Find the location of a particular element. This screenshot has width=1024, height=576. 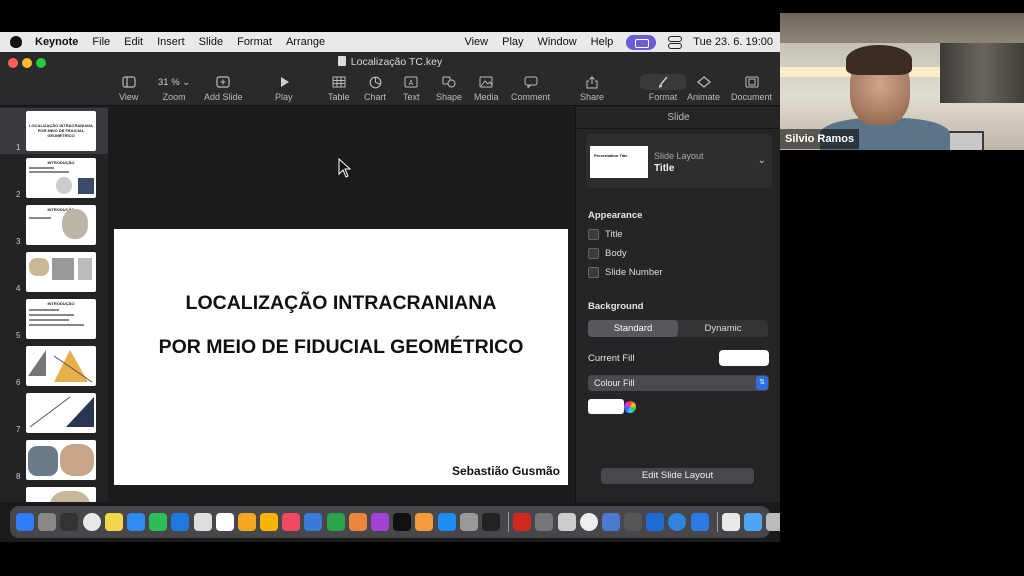

camera-icon is located at coordinates (202, 522).